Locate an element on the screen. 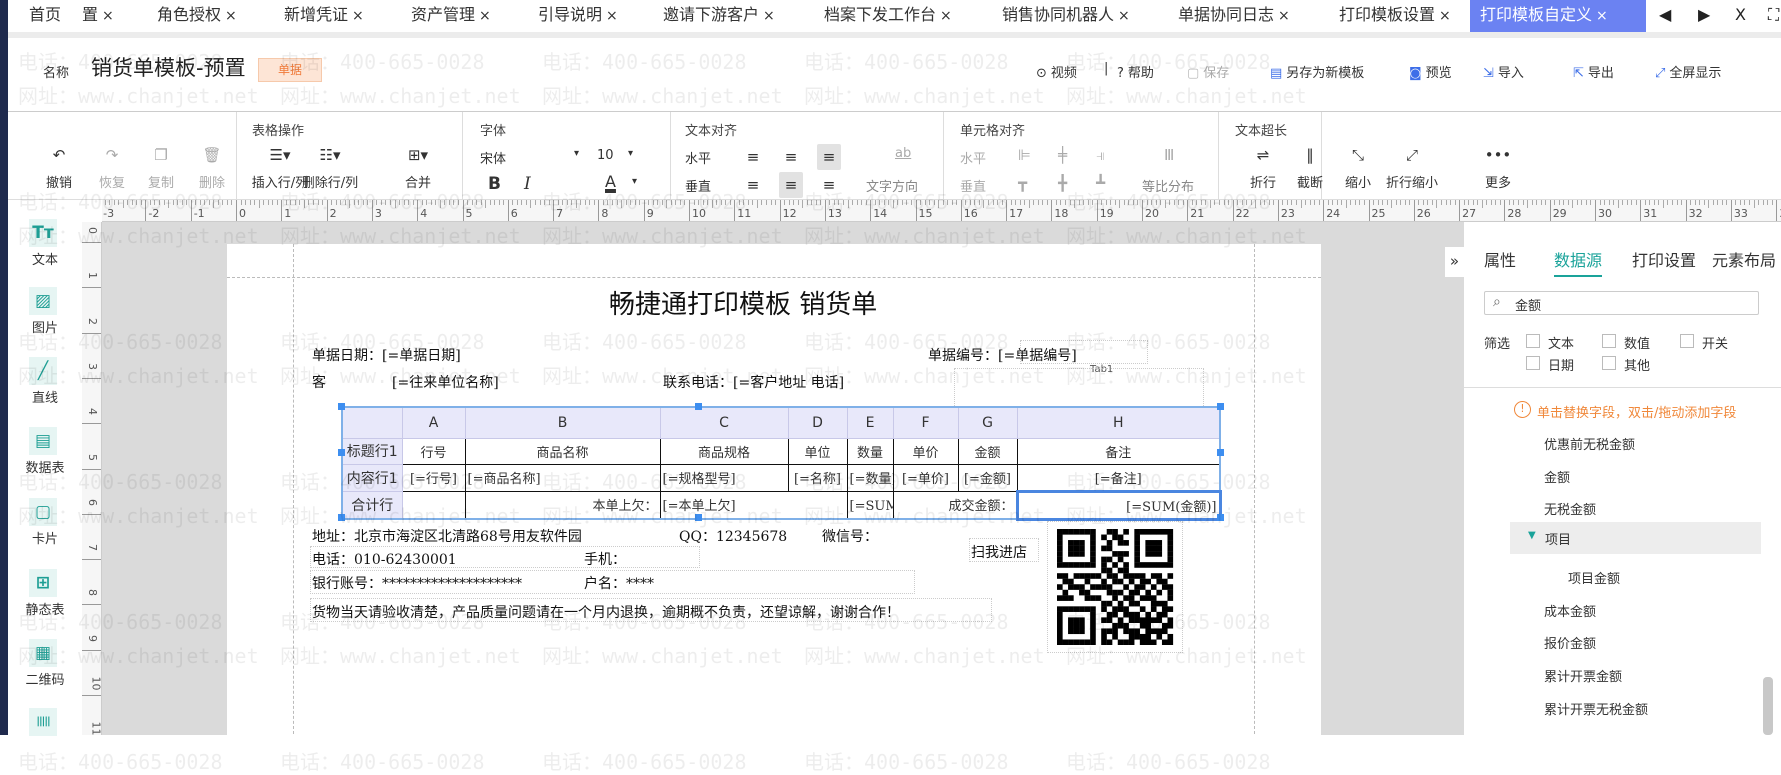  panel-tab-0: 属性 is located at coordinates (1500, 259).